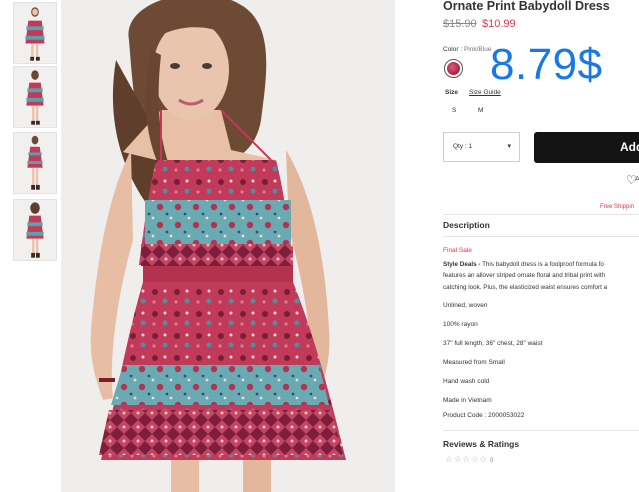 The image size is (639, 492). Describe the element at coordinates (460, 324) in the screenshot. I see `detail-item: 100% rayon` at that location.